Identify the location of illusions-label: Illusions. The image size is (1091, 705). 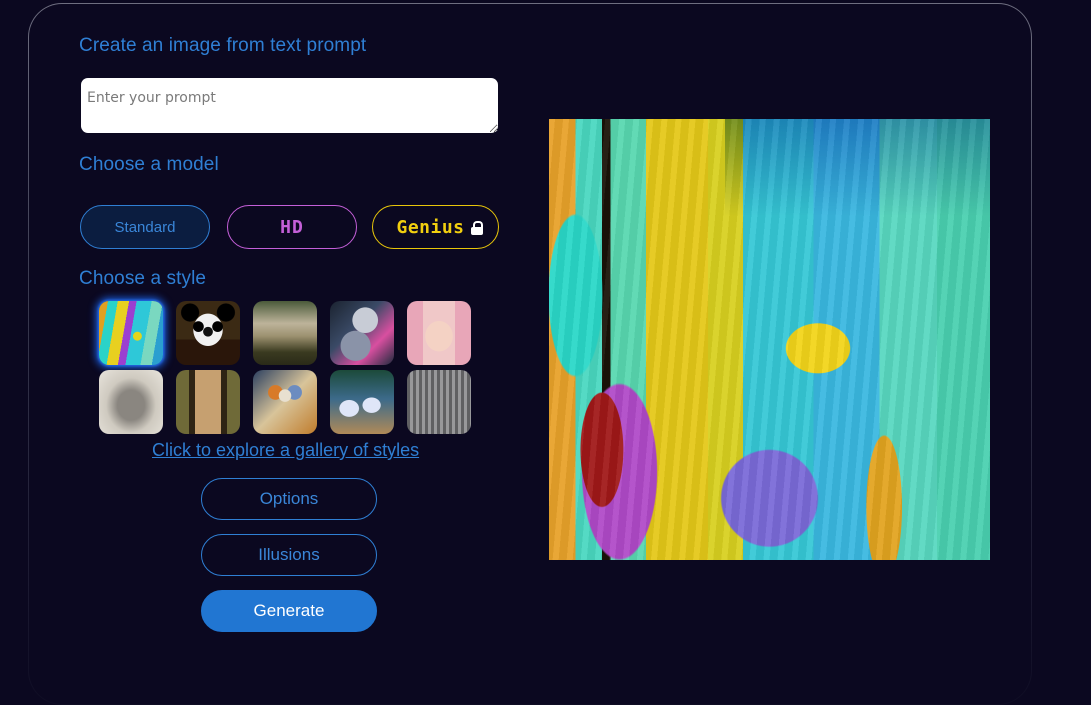
(289, 554).